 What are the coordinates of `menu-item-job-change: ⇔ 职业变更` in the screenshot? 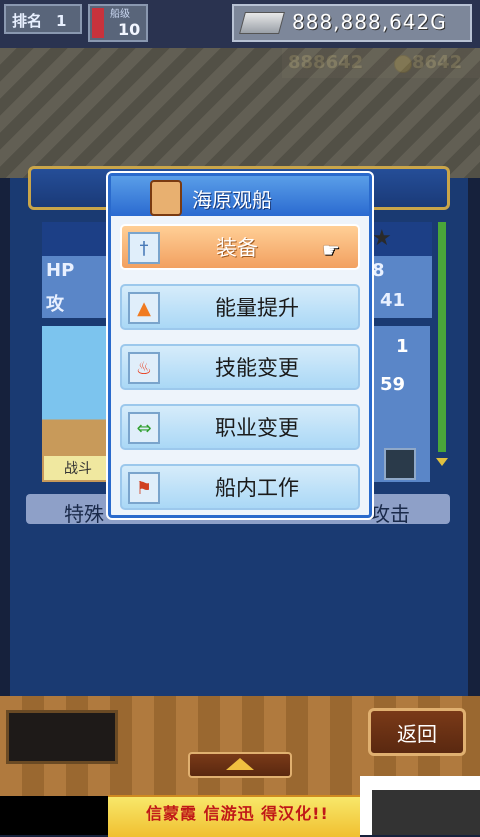 It's located at (240, 427).